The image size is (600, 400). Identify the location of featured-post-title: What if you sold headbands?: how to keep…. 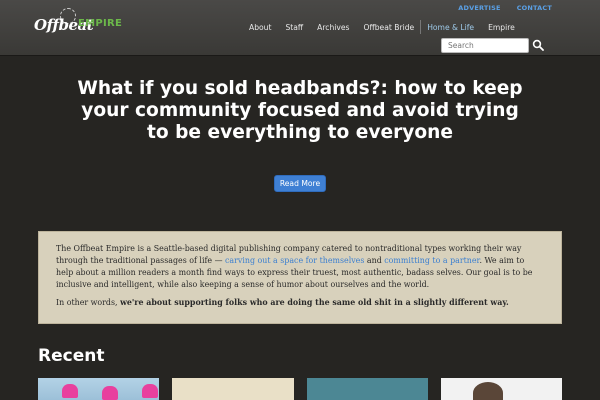
(300, 111).